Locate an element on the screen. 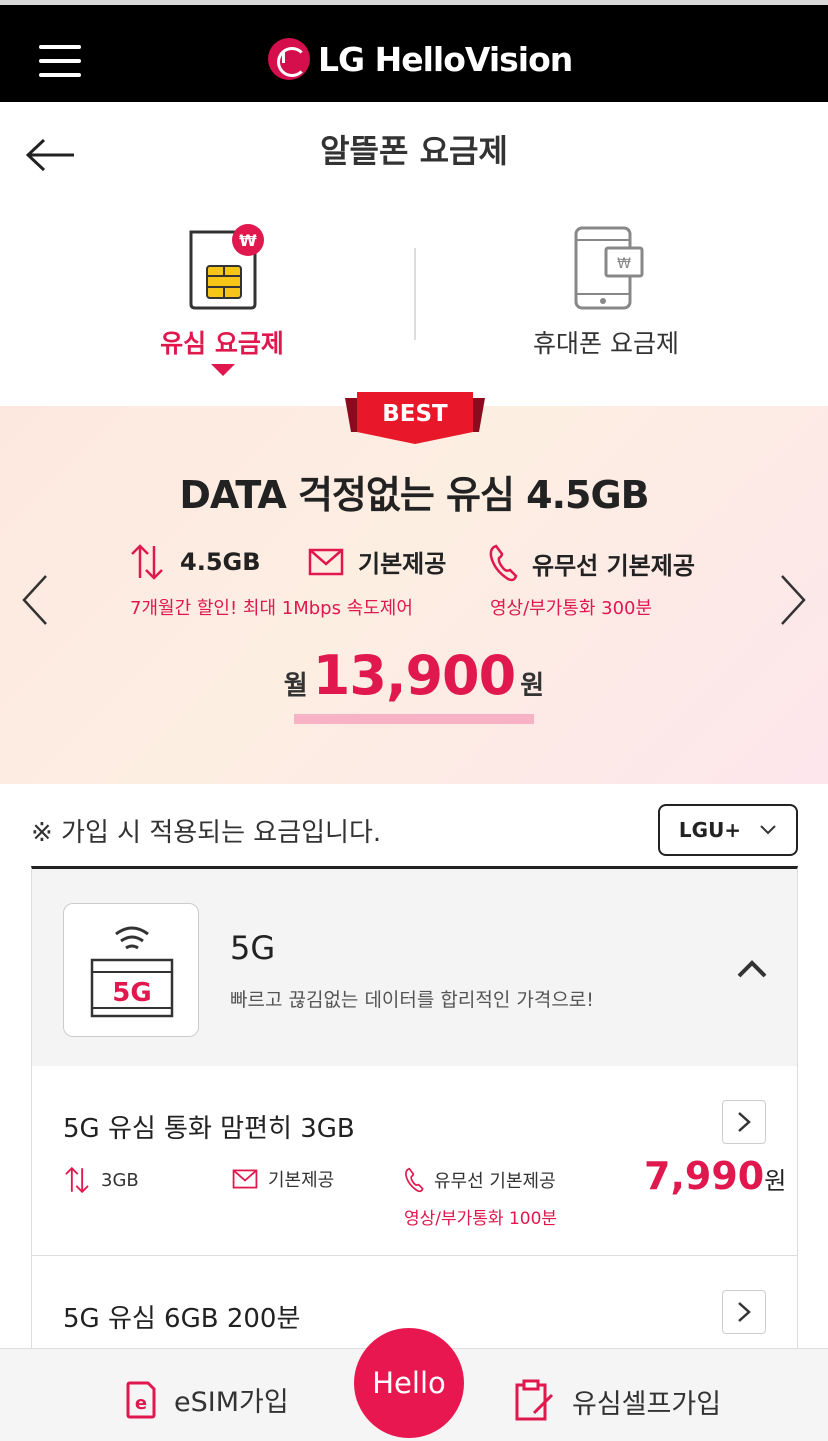 This screenshot has width=828, height=1441. price-suffix: 원 is located at coordinates (532, 686).